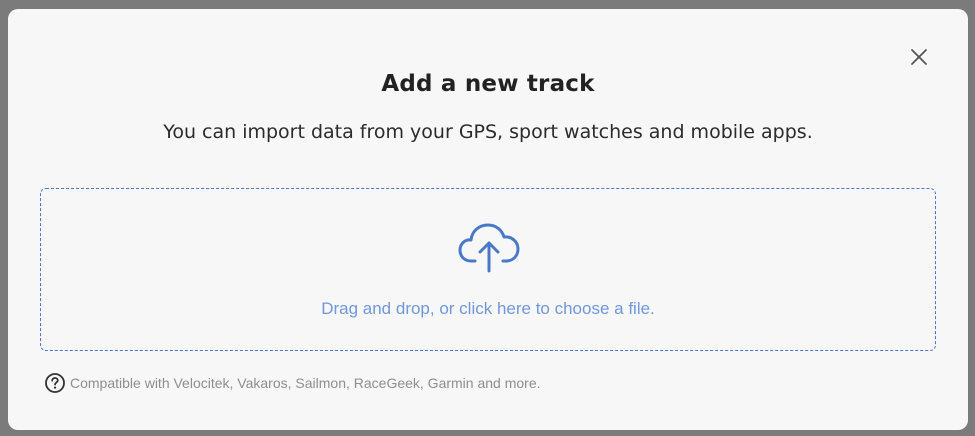 The width and height of the screenshot is (975, 436). I want to click on cloud-upload-icon, so click(489, 248).